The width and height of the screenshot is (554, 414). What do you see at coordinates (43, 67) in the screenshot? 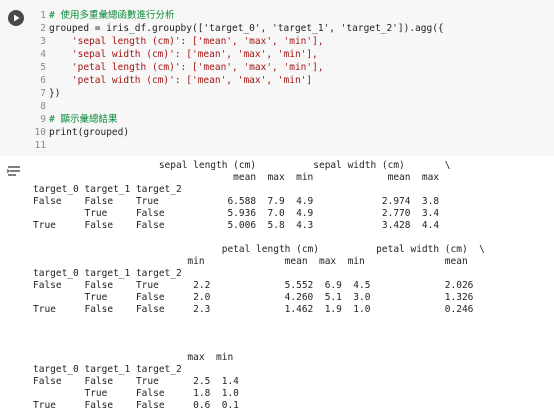
I see `line-number: 5` at bounding box center [43, 67].